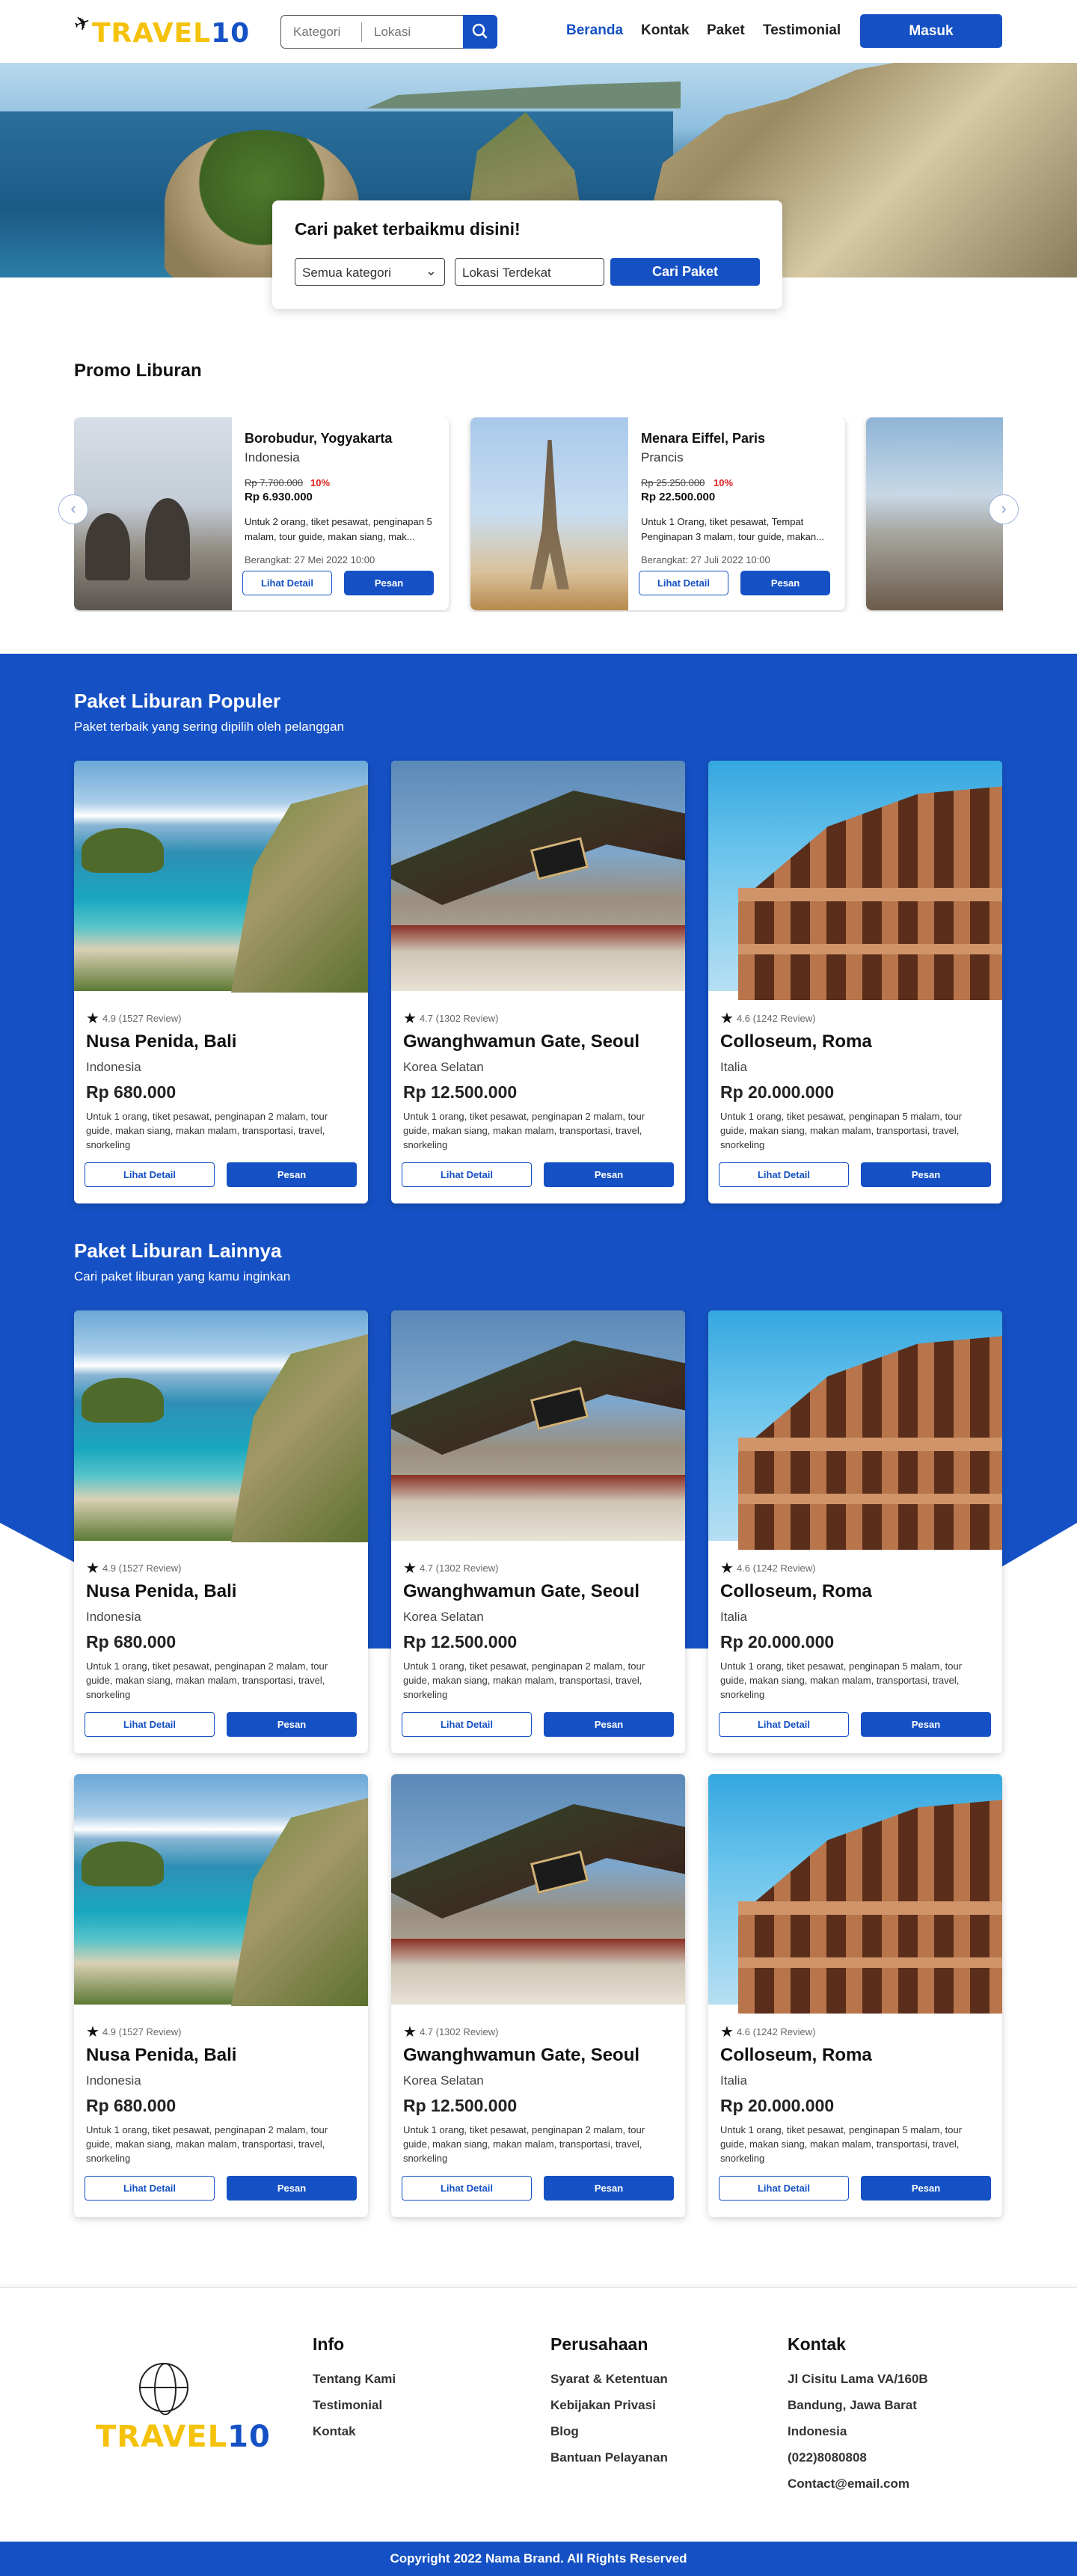 The height and width of the screenshot is (2576, 1077). Describe the element at coordinates (274, 482) in the screenshot. I see `promo-old-price: Rp 7.700.000` at that location.